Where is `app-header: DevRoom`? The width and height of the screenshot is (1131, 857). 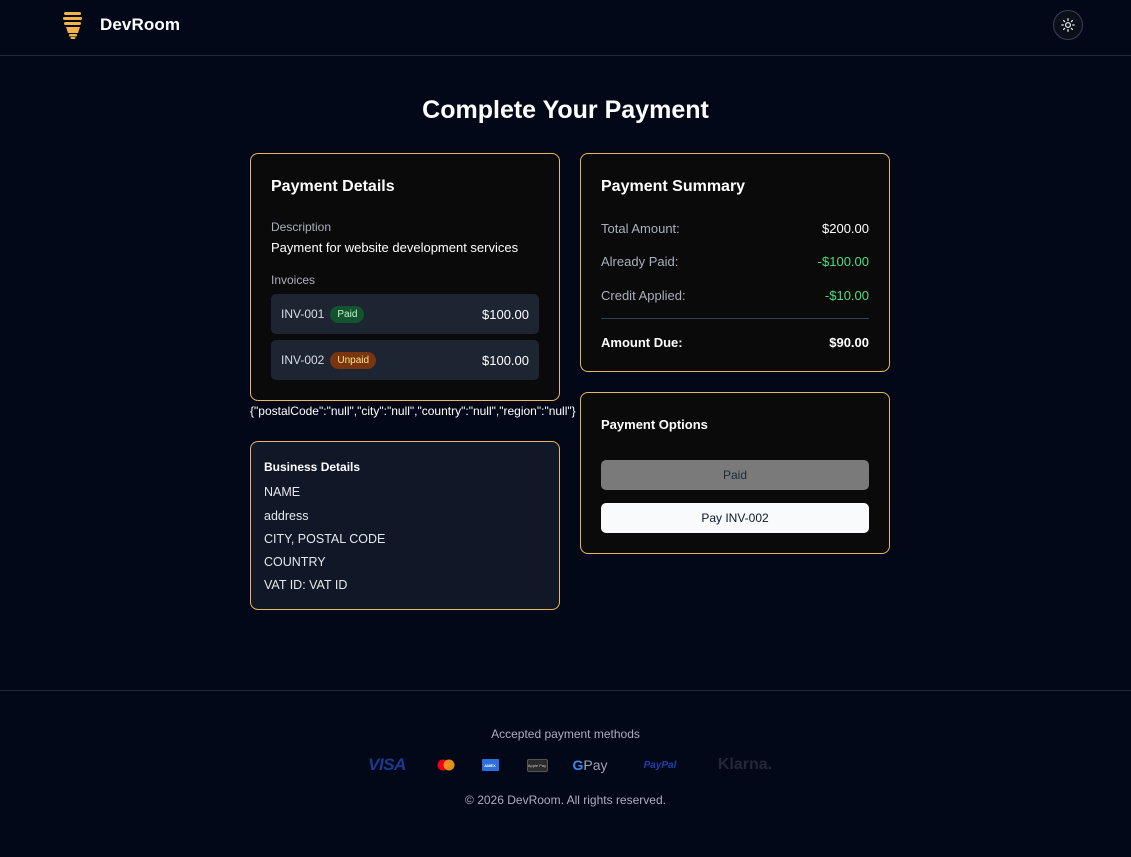
app-header: DevRoom is located at coordinates (565, 28).